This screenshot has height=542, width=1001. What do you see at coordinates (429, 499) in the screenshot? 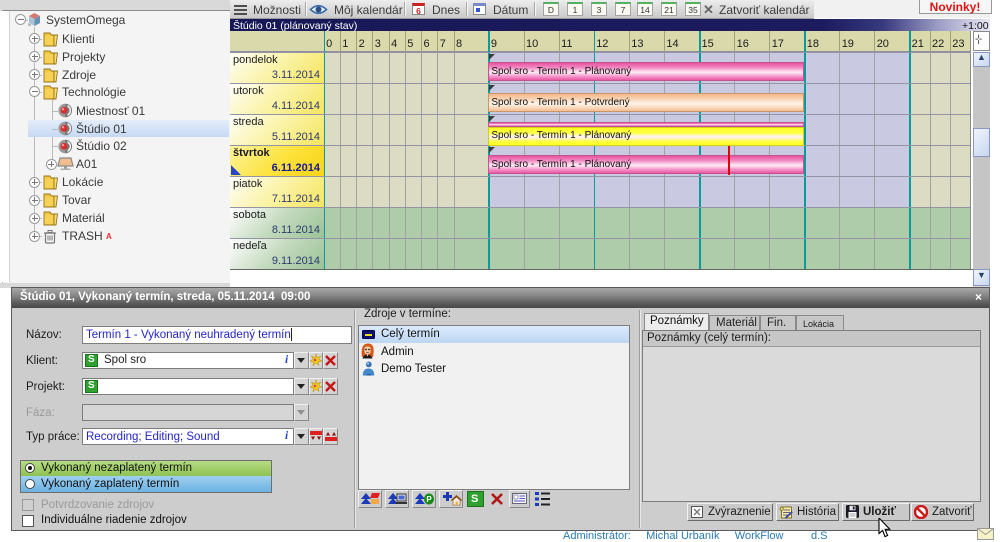
I see `svg-text: P` at bounding box center [429, 499].